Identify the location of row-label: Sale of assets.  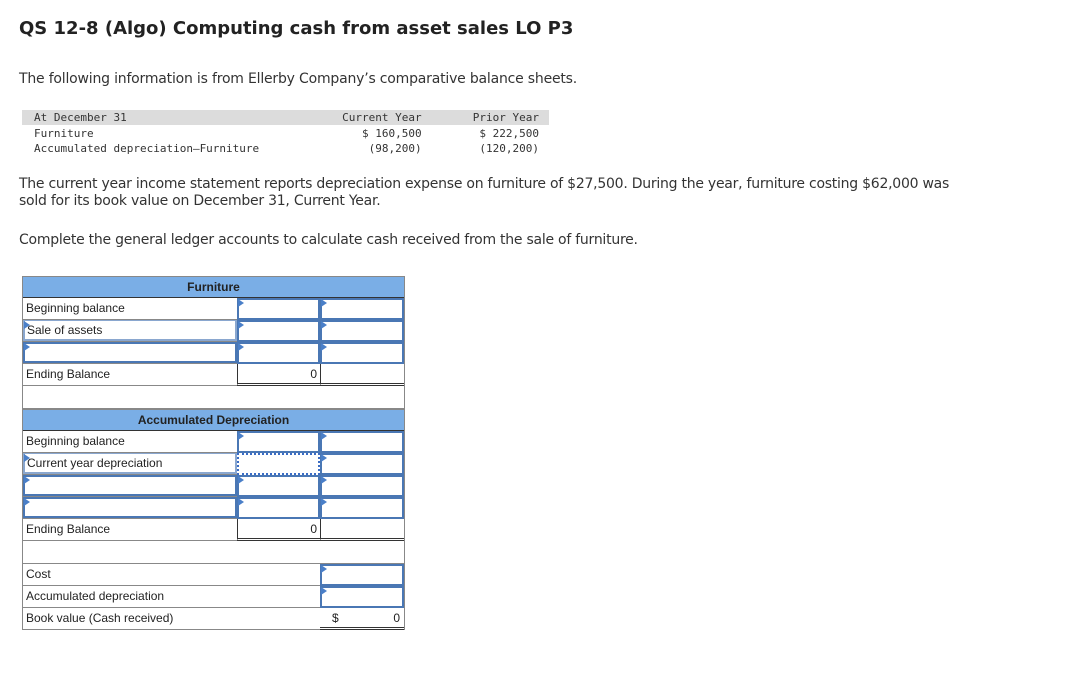
(65, 330).